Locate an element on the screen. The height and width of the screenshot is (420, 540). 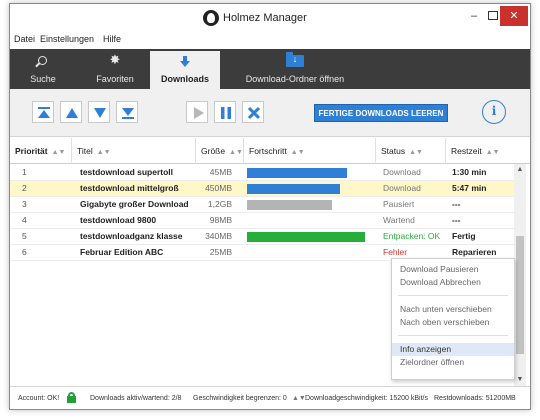
download-arrow-icon is located at coordinates (185, 61).